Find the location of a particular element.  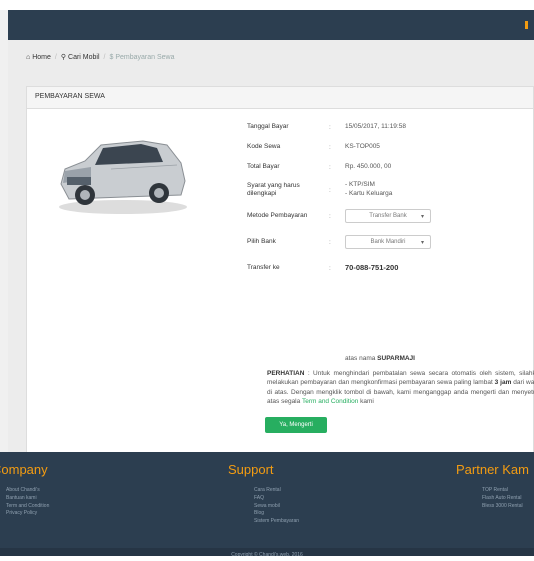

kode-label: Kode Sewa is located at coordinates (264, 146).